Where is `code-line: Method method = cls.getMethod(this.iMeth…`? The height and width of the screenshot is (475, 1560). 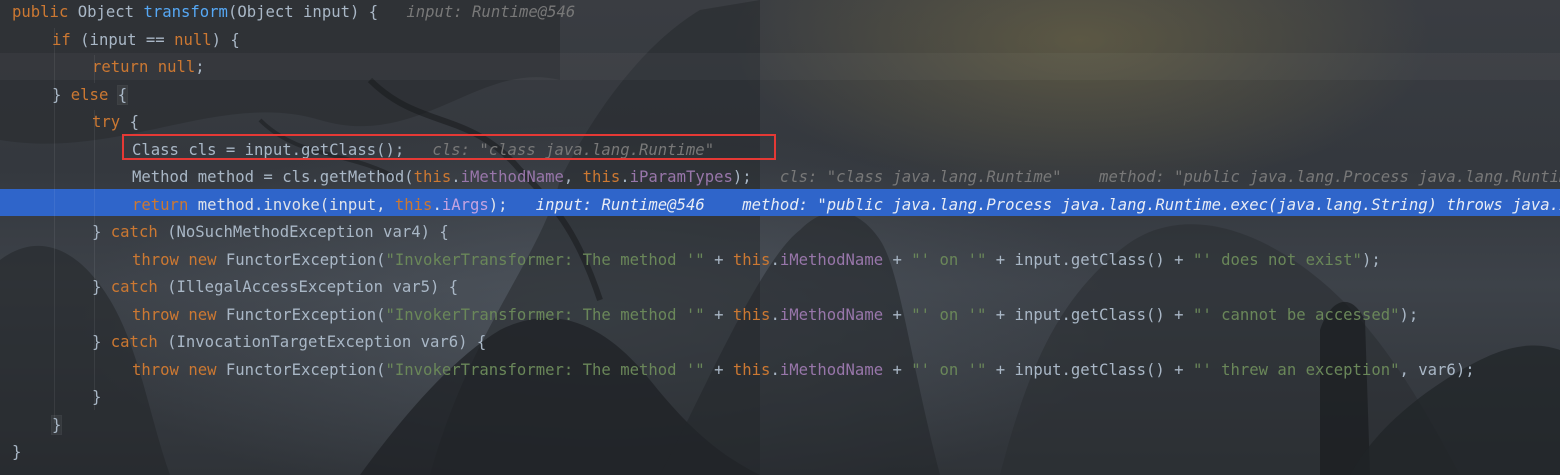 code-line: Method method = cls.getMethod(this.iMeth… is located at coordinates (846, 178).